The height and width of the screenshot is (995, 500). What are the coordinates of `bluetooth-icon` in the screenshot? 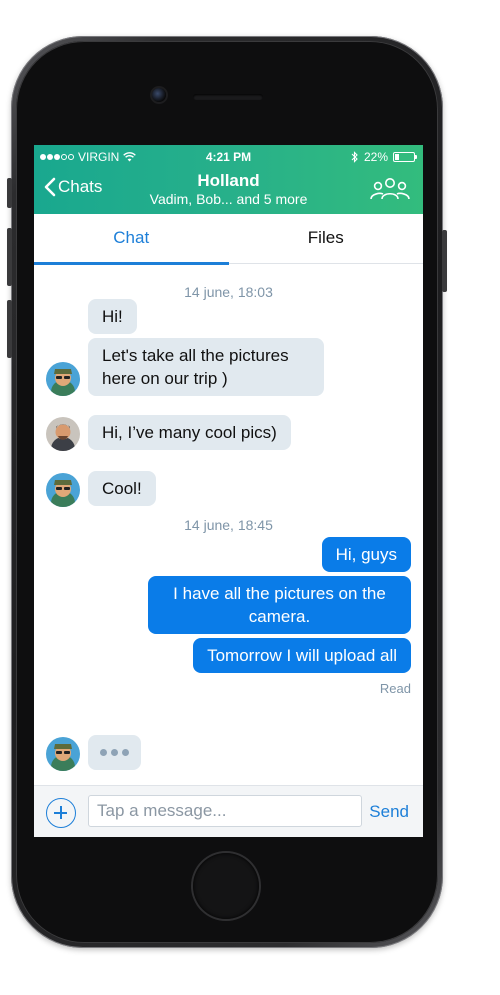 It's located at (354, 157).